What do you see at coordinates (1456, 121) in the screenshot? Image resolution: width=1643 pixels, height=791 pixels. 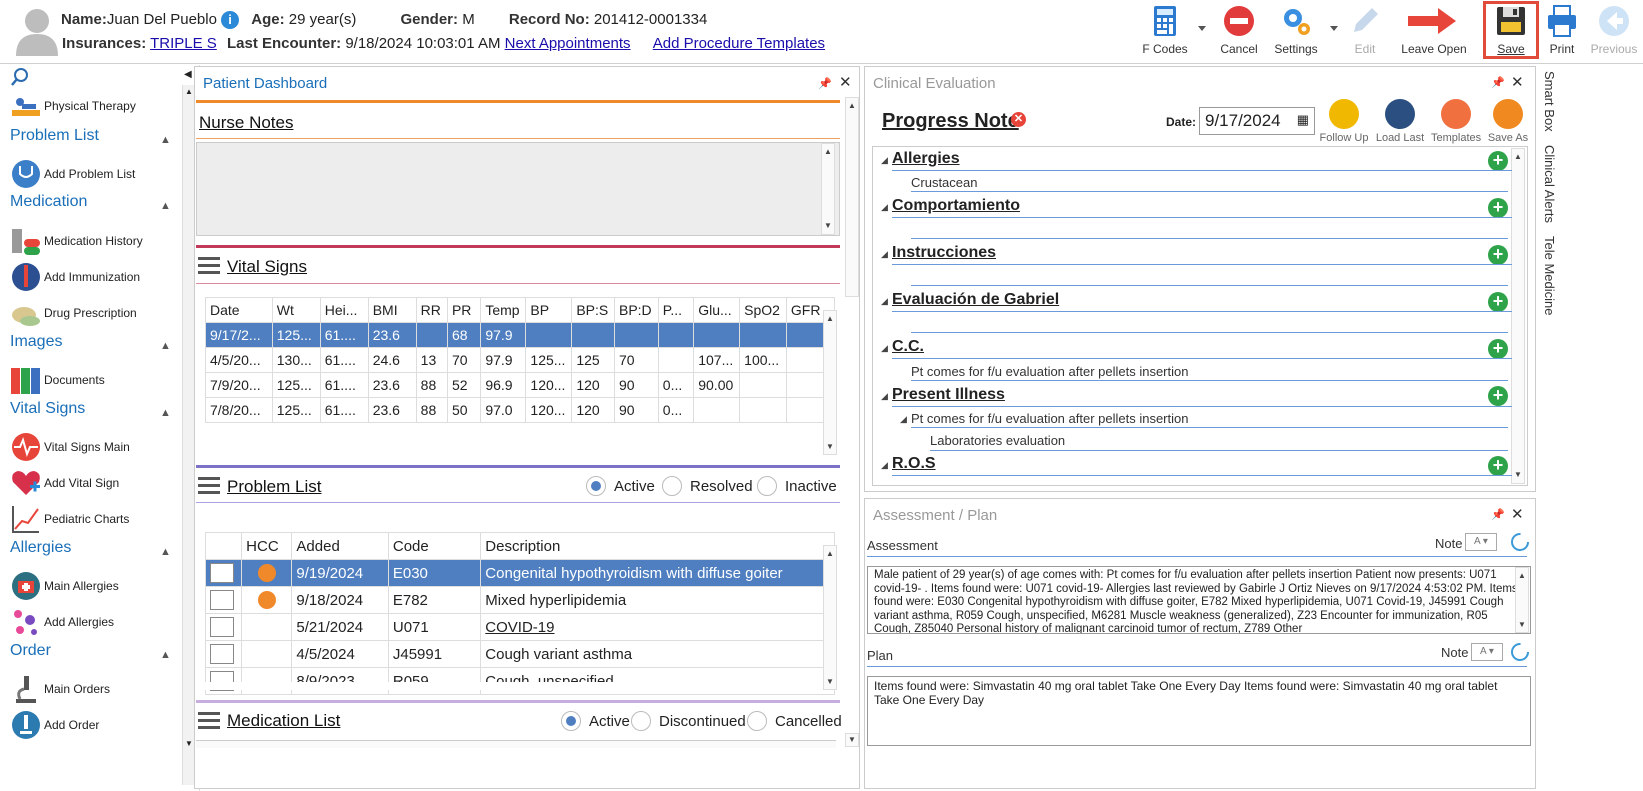 I see `templates-button: Templates` at bounding box center [1456, 121].